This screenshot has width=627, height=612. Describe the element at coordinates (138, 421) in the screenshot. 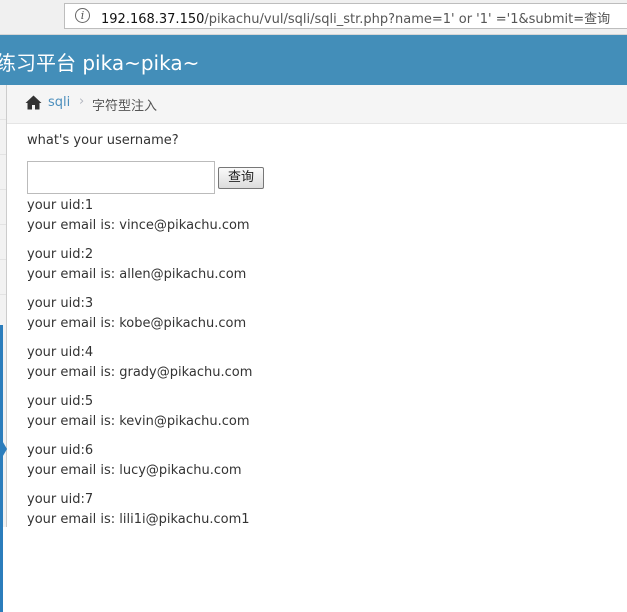

I see `result-email: your email is: kevin@pikachu.com` at that location.